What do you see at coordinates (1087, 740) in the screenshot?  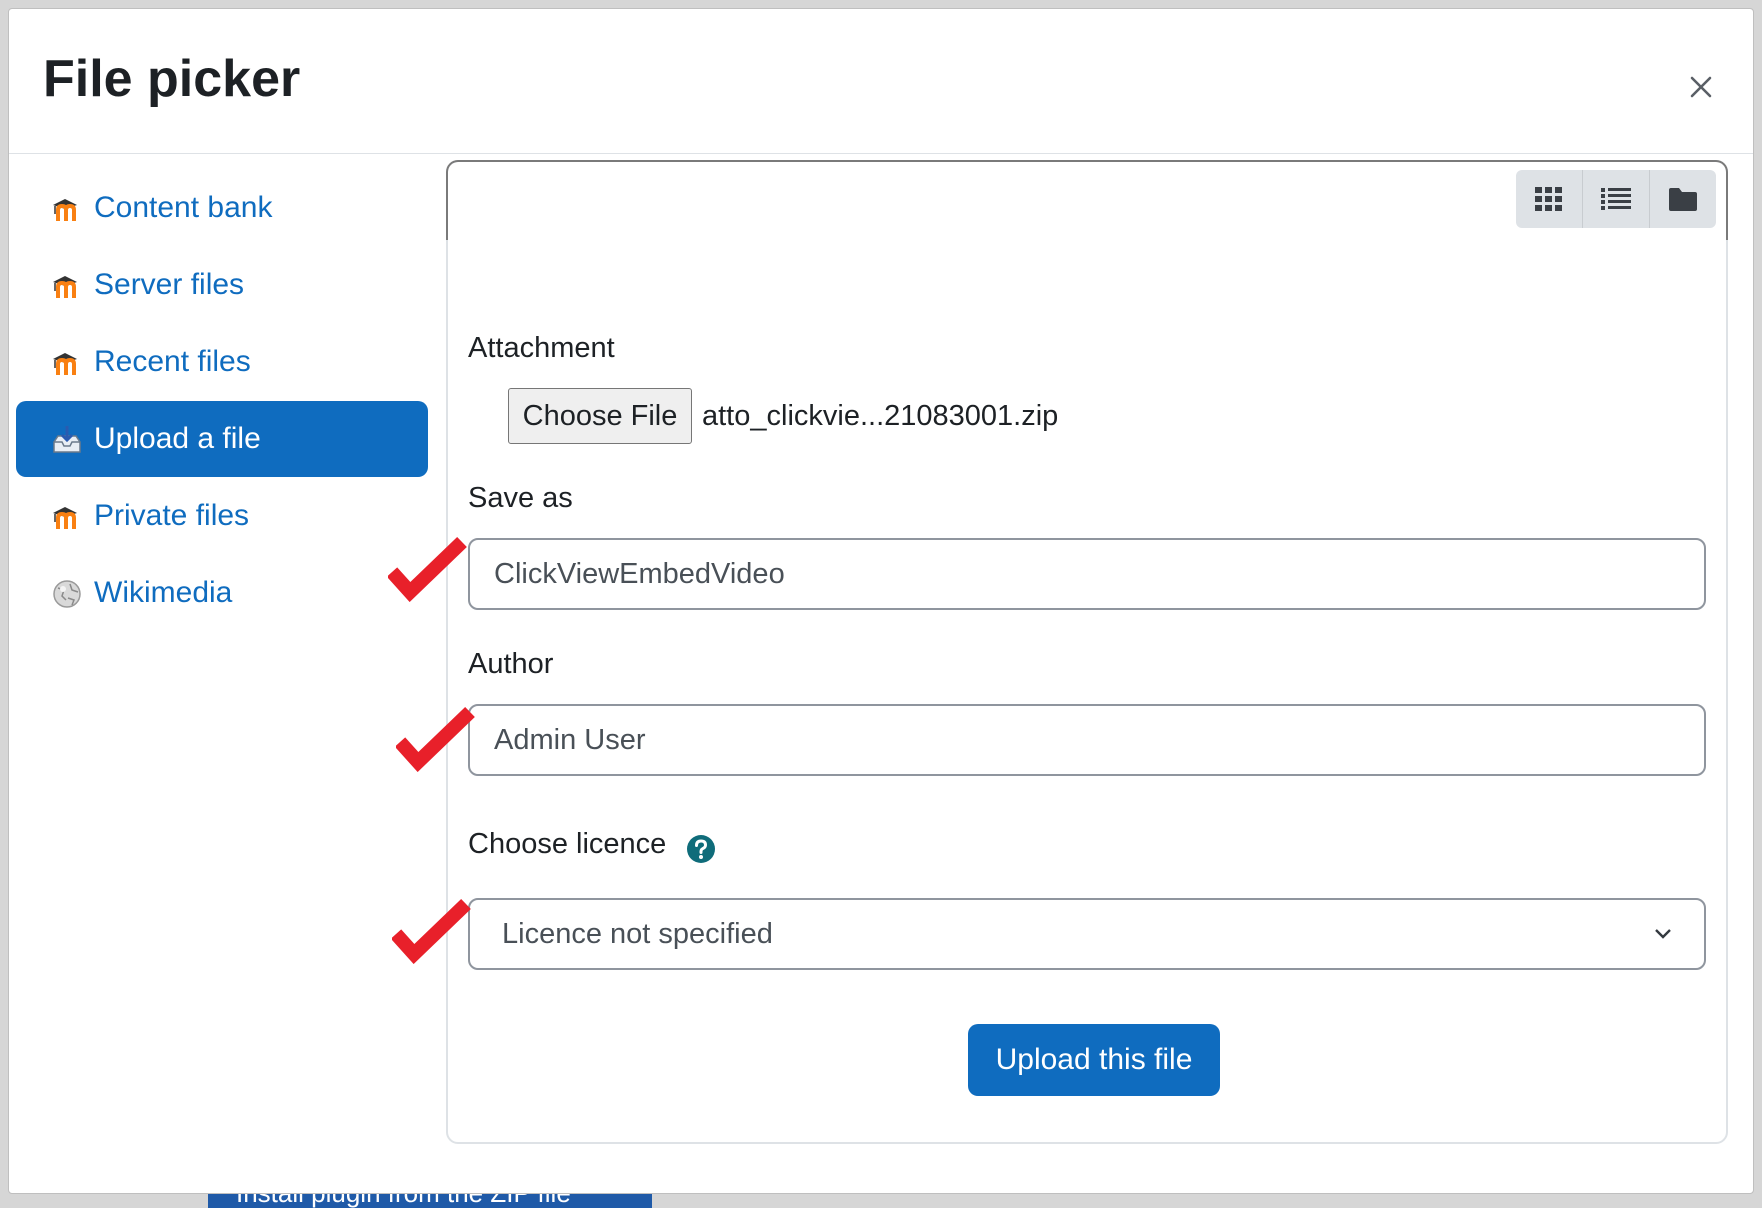 I see `author-input` at bounding box center [1087, 740].